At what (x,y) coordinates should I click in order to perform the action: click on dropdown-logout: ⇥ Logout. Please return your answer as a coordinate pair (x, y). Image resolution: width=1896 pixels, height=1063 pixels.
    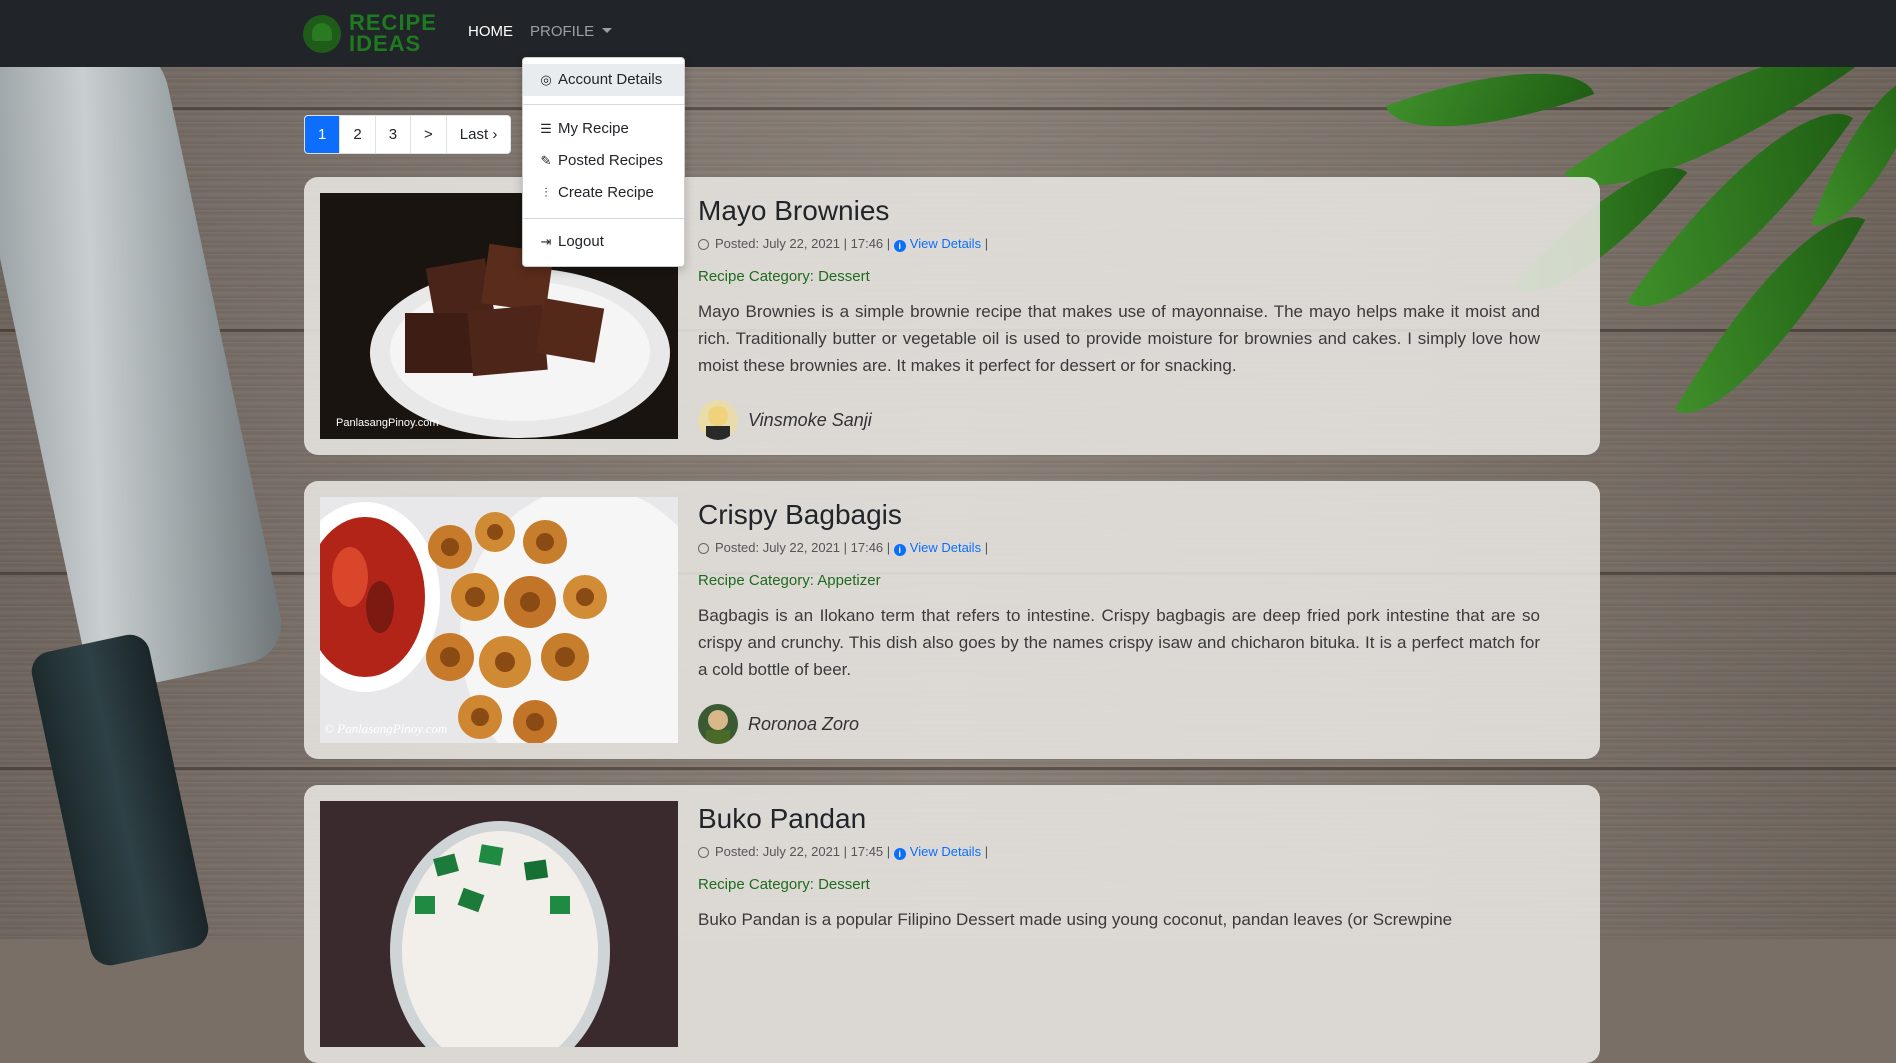
    Looking at the image, I should click on (603, 242).